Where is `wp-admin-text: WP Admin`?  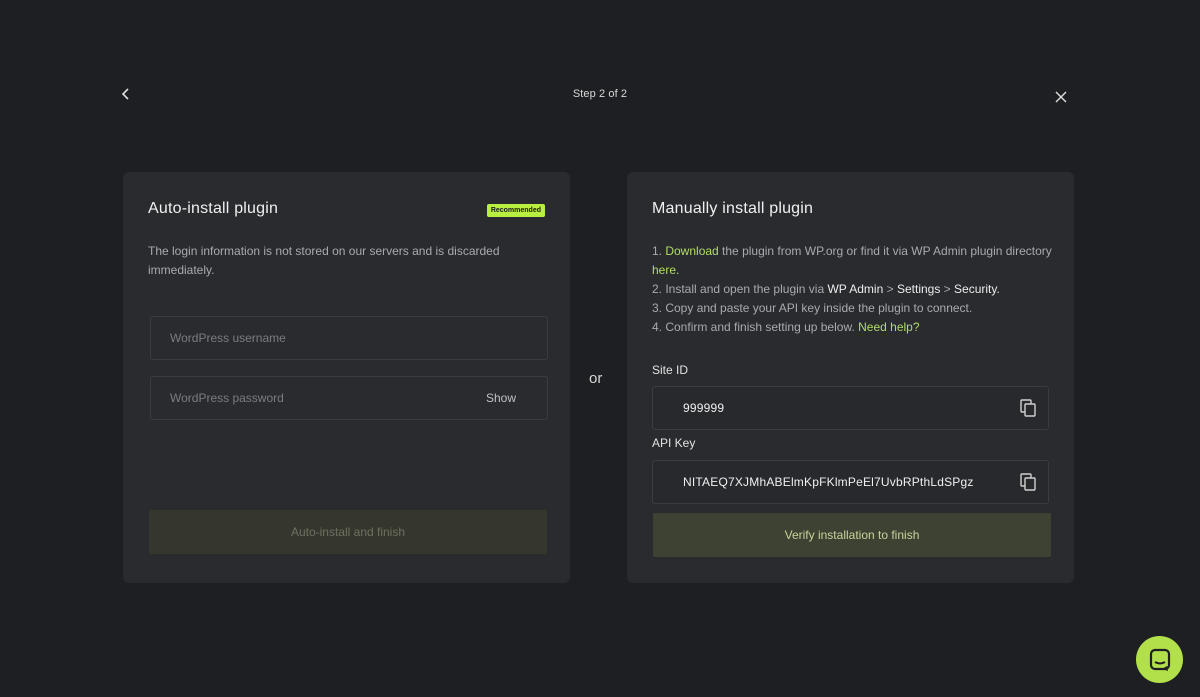
wp-admin-text: WP Admin is located at coordinates (855, 289).